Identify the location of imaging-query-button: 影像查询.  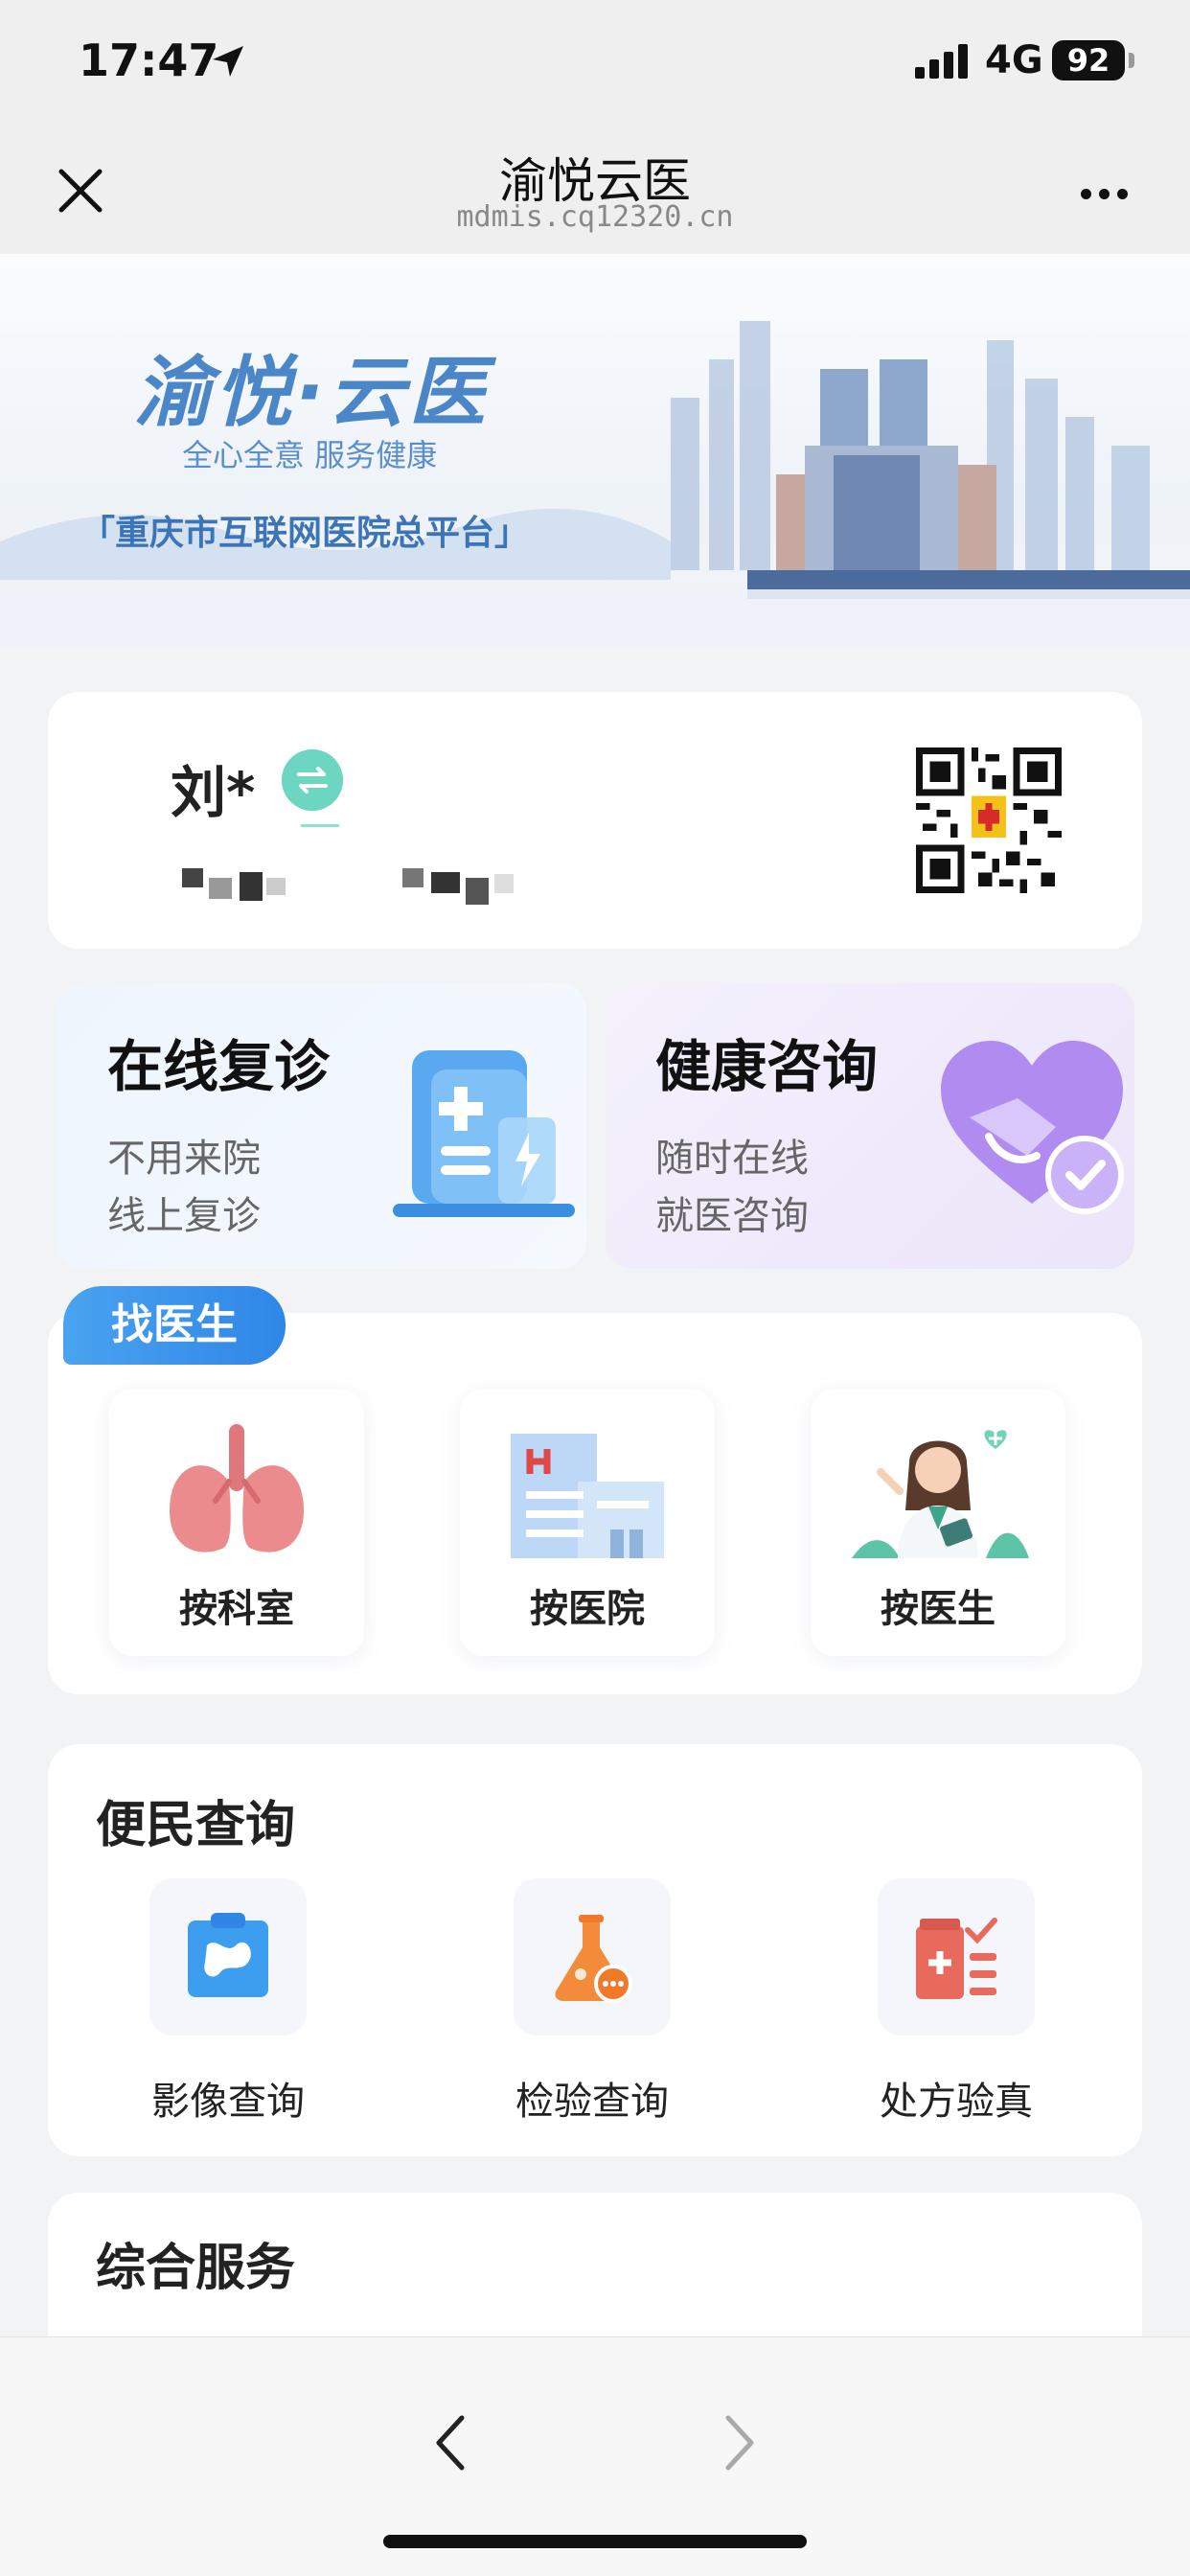
(211, 2001).